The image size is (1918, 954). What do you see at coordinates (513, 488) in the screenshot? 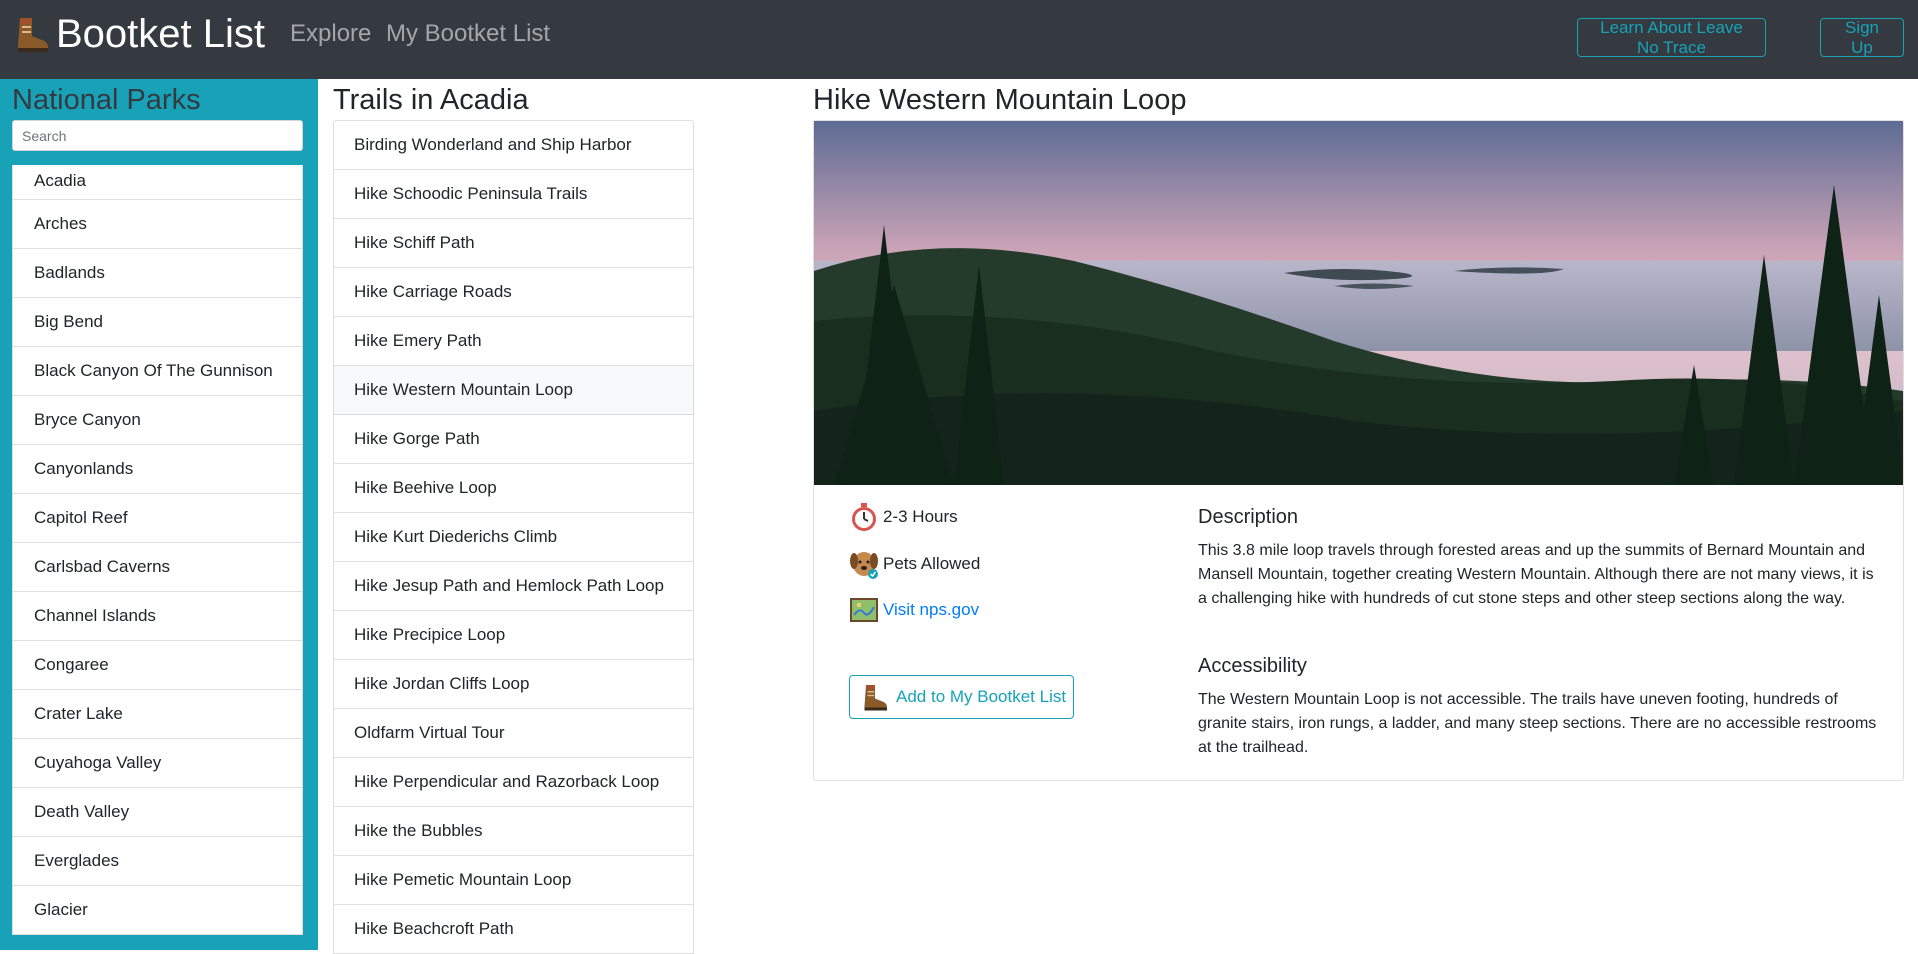
I see `trail-item: Hike Beehive Loop` at bounding box center [513, 488].